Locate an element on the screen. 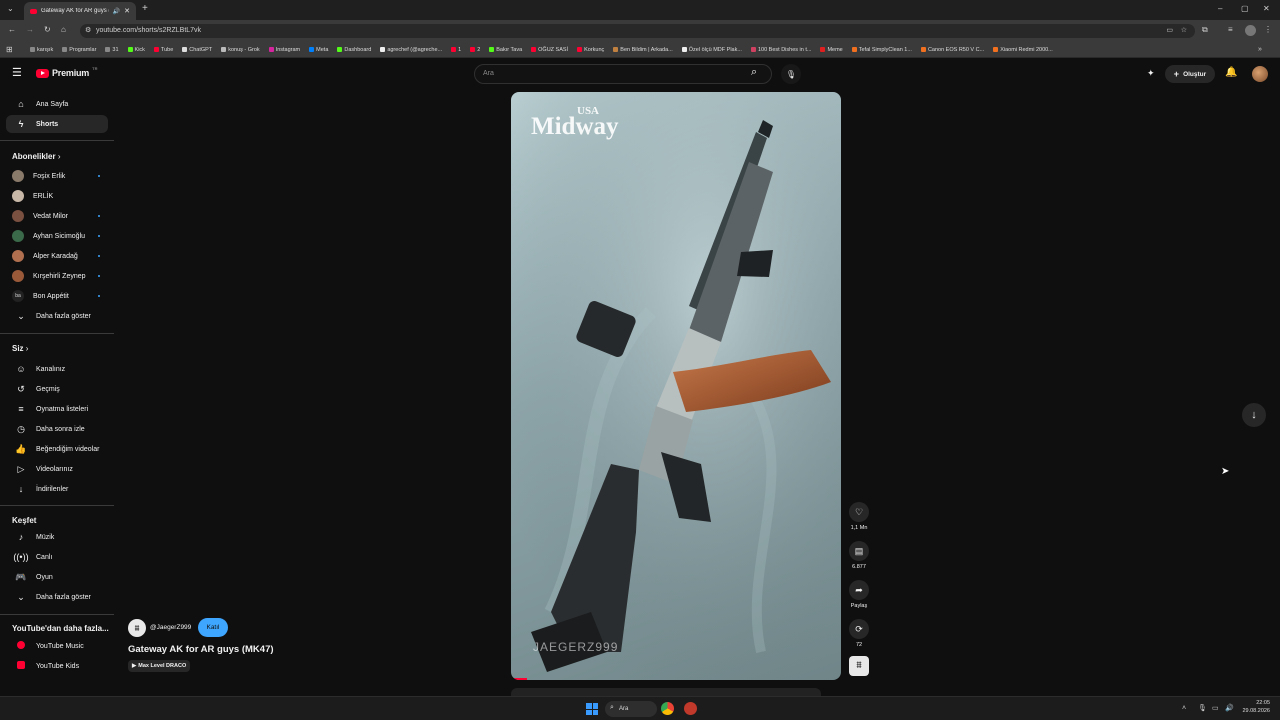 The height and width of the screenshot is (720, 1280). menu-icon: ☰ is located at coordinates (17, 73).